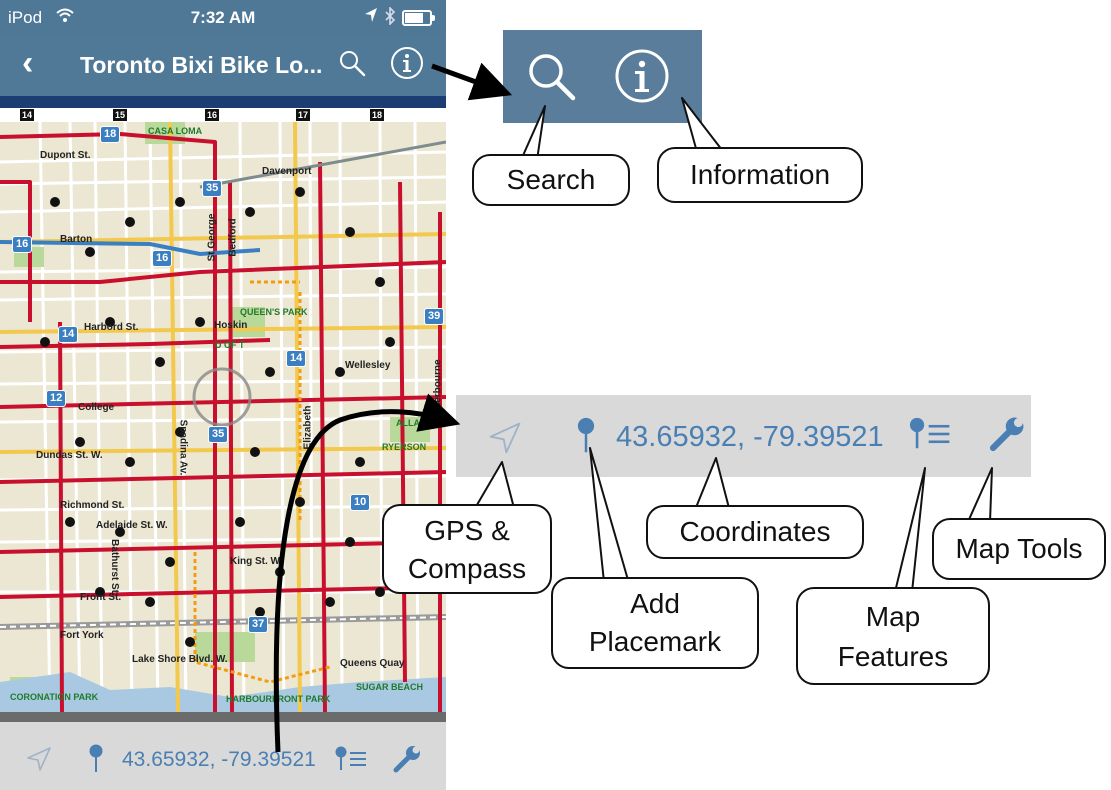 Image resolution: width=1111 pixels, height=790 pixels. I want to click on callout-information: Information, so click(760, 175).